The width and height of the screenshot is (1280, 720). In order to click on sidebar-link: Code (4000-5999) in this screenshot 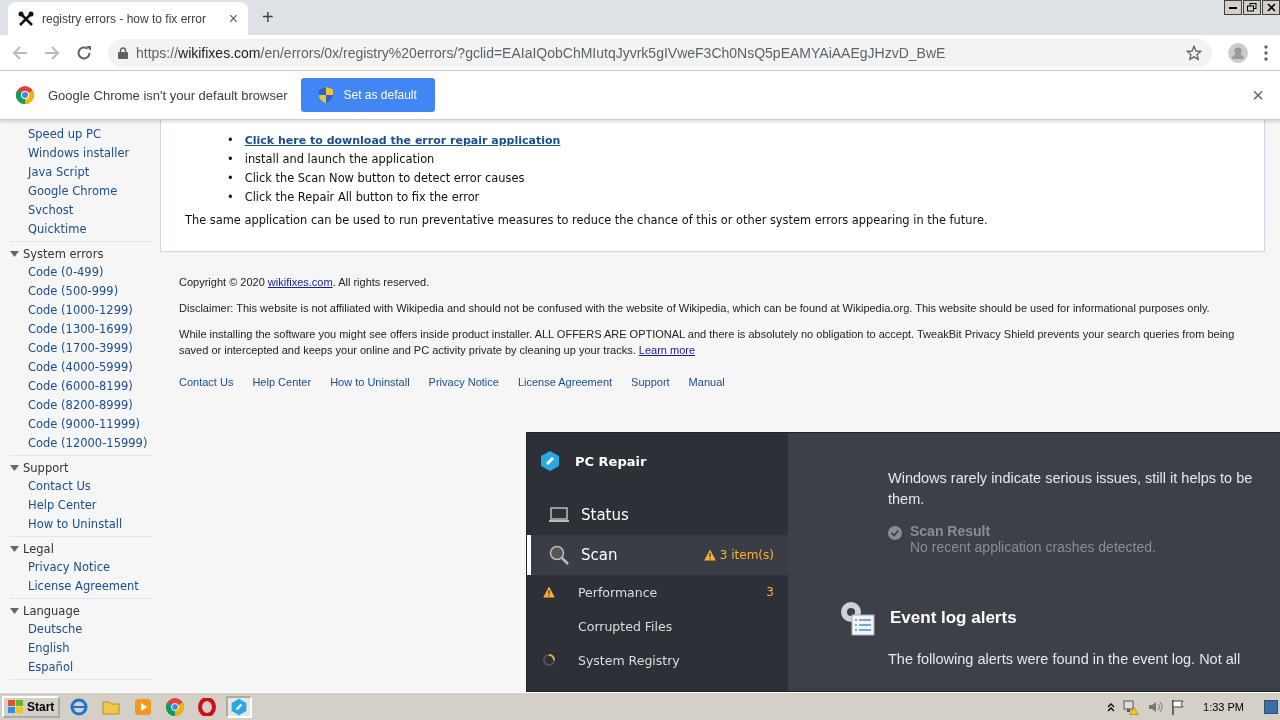, I will do `click(81, 367)`.